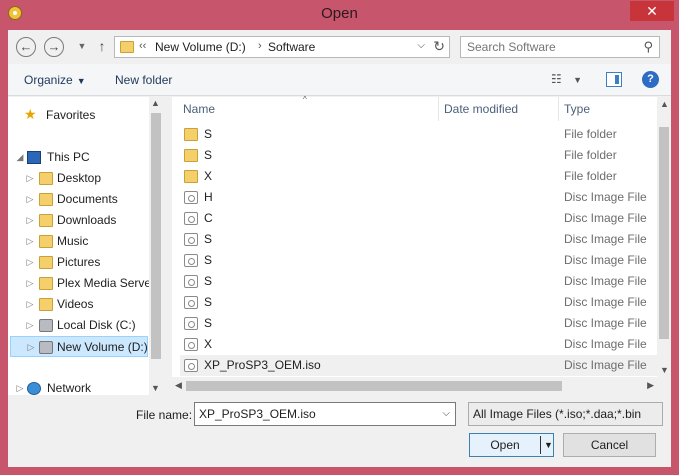  Describe the element at coordinates (88, 220) in the screenshot. I see `sidebar-item-downloads: ▷ Downloads` at that location.